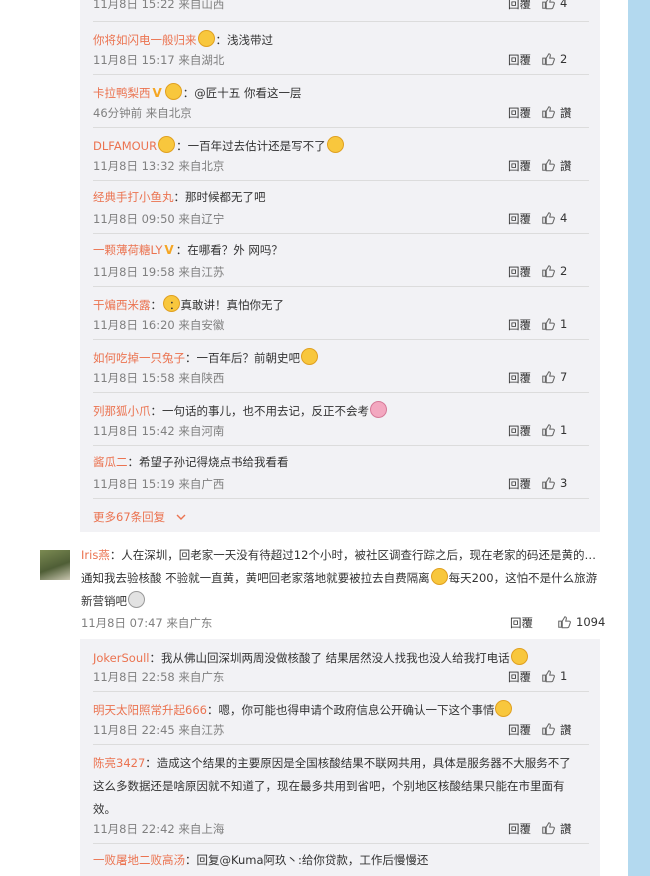 This screenshot has height=876, width=650. I want to click on comment-meta: 11月8日 15:19 来自广西 回覆 3, so click(343, 484).